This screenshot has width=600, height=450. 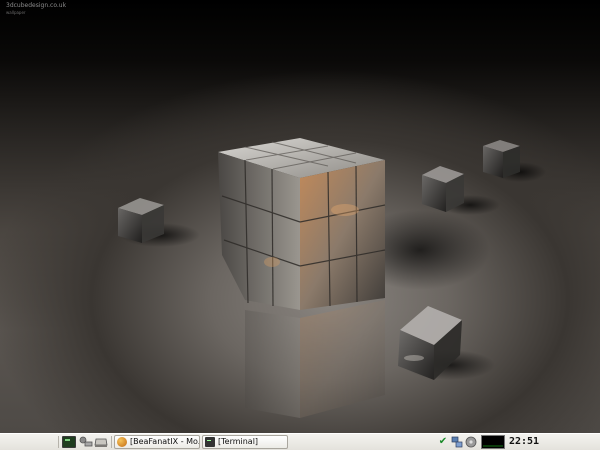 I want to click on browser-icon, so click(x=122, y=442).